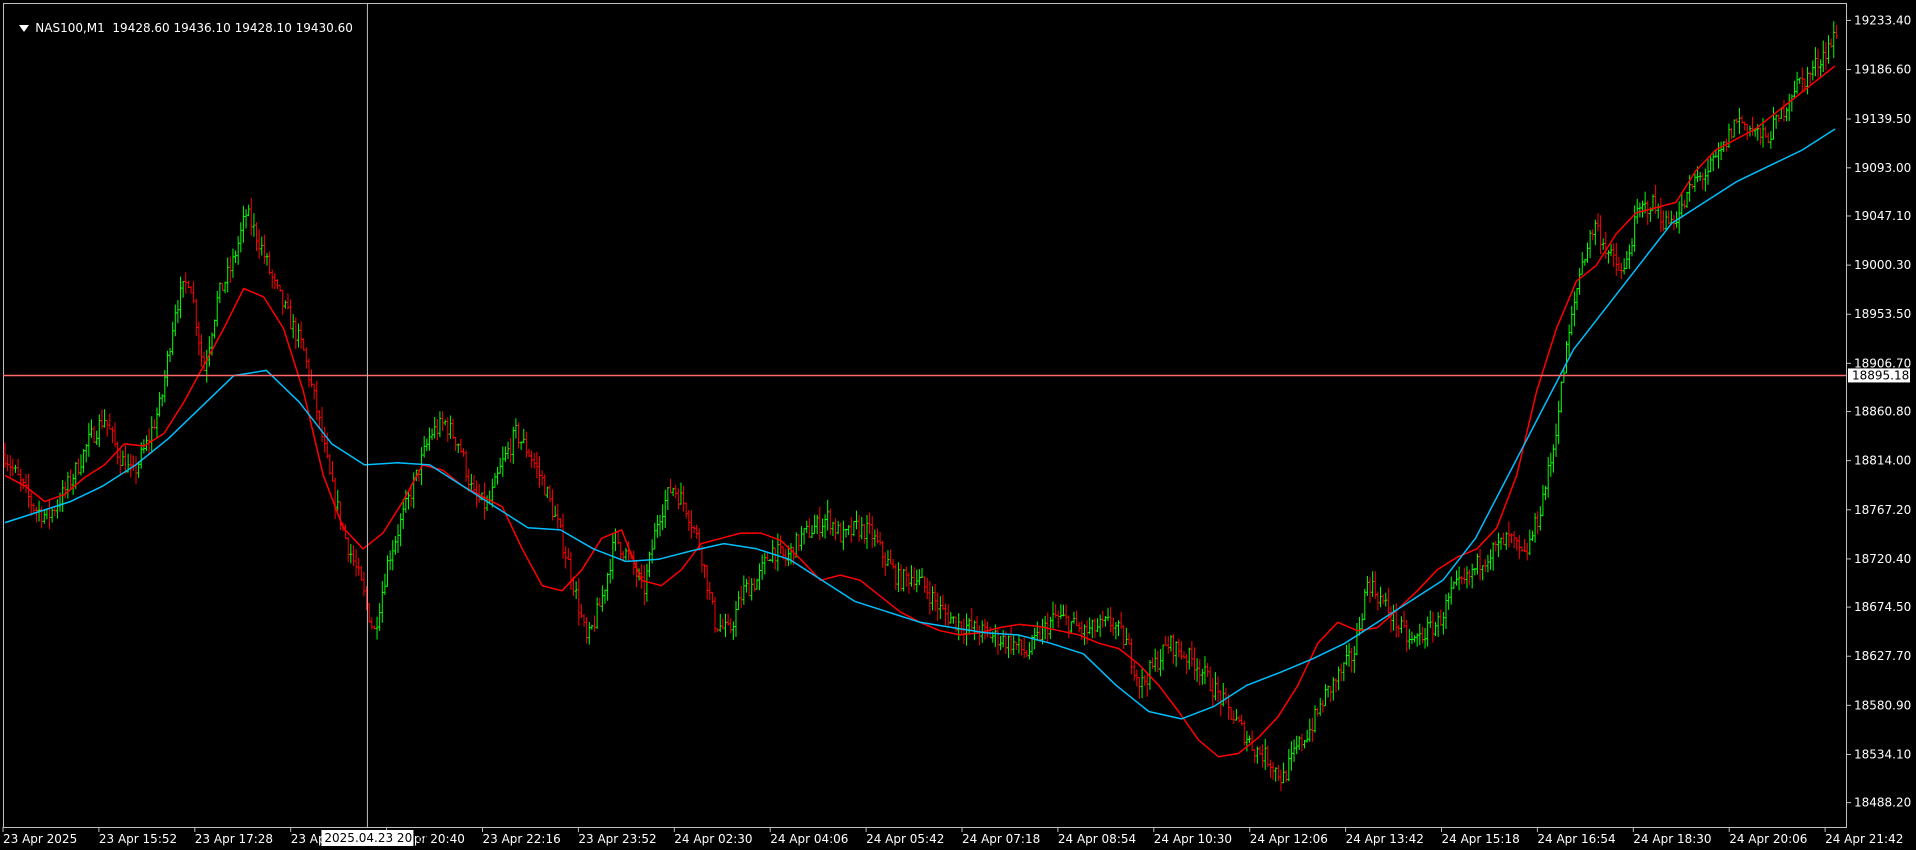  I want to click on x-tick-label: 23 Apr 22:16, so click(522, 839).